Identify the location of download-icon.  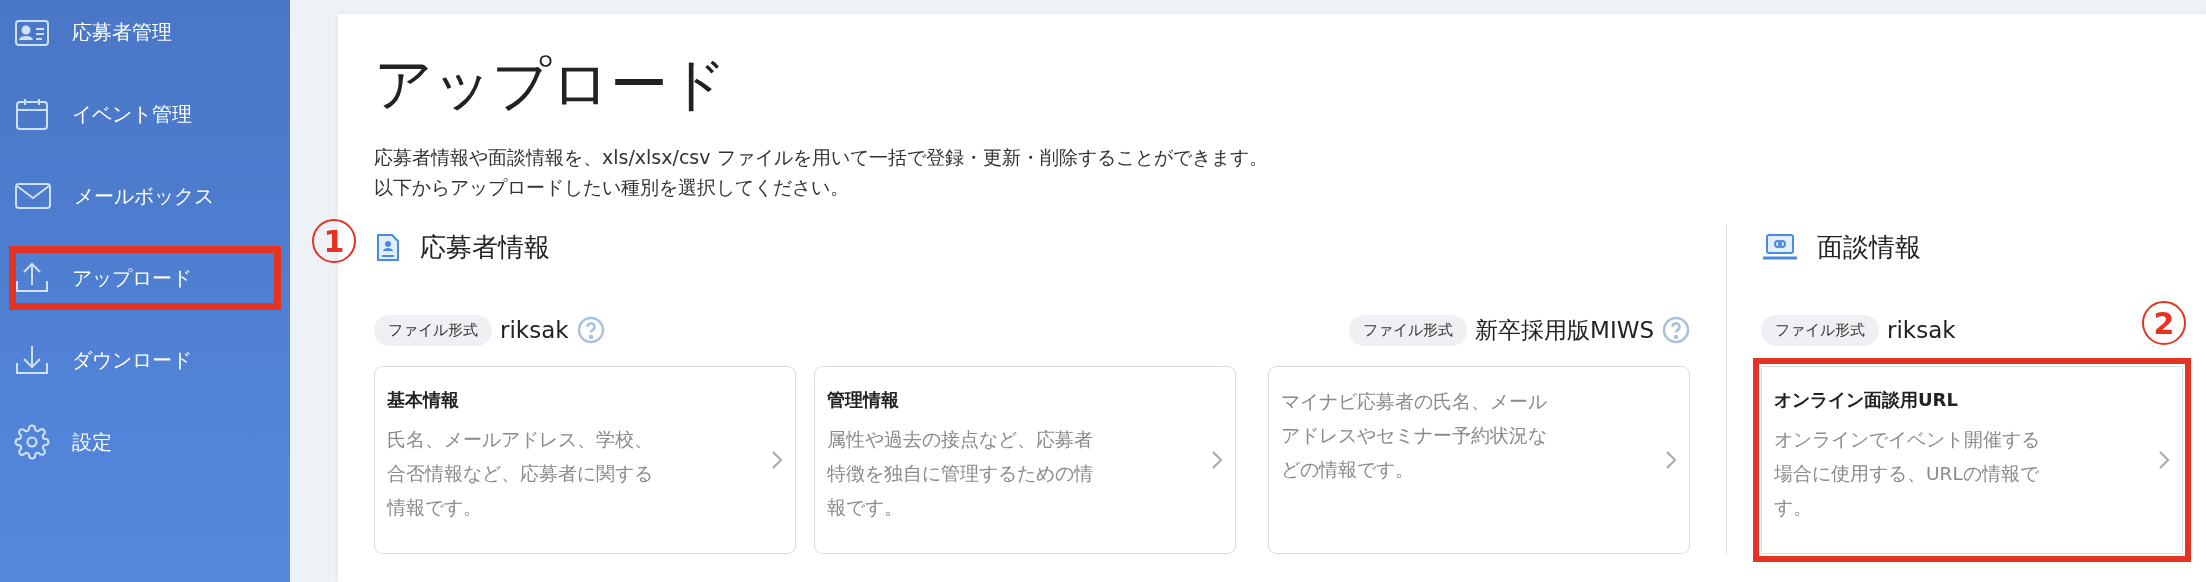
(32, 360).